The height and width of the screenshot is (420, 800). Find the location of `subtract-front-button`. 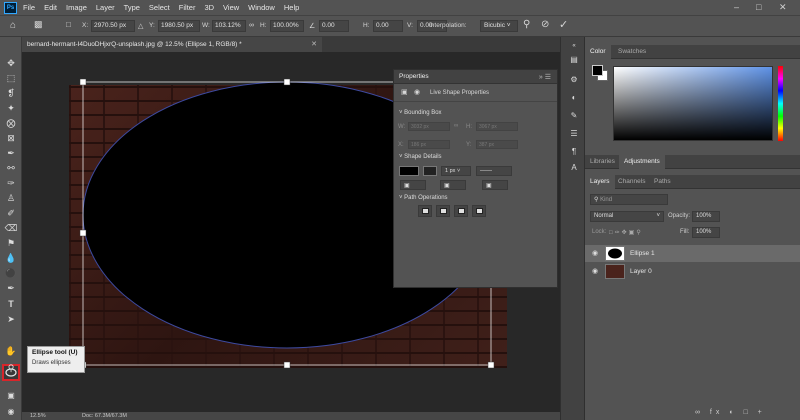

subtract-front-button is located at coordinates (443, 211).